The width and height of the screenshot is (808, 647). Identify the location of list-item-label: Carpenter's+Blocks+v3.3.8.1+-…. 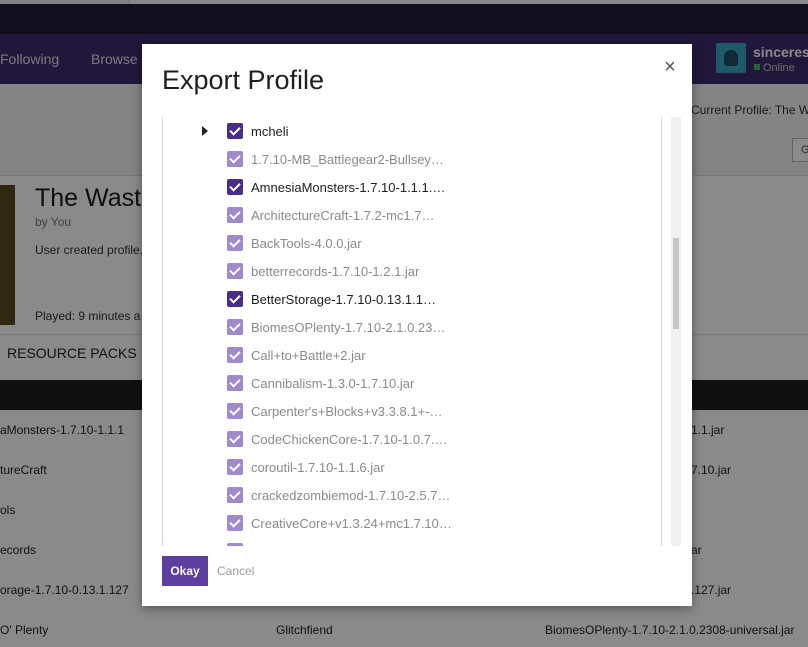
(347, 411).